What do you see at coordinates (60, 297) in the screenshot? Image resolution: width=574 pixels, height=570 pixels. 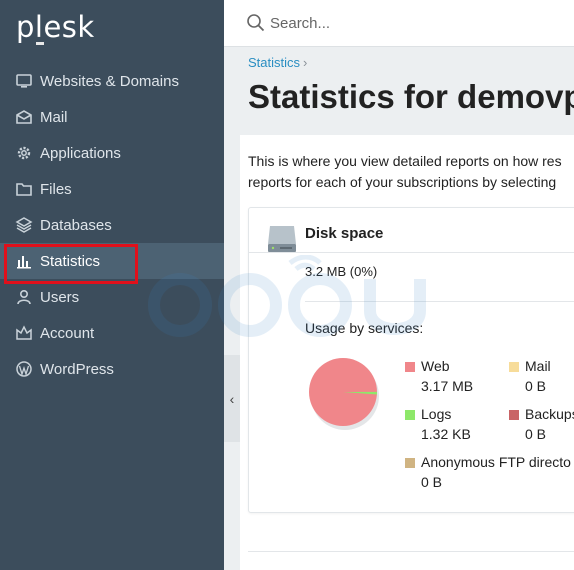 I see `sidebar-item-label: Users` at bounding box center [60, 297].